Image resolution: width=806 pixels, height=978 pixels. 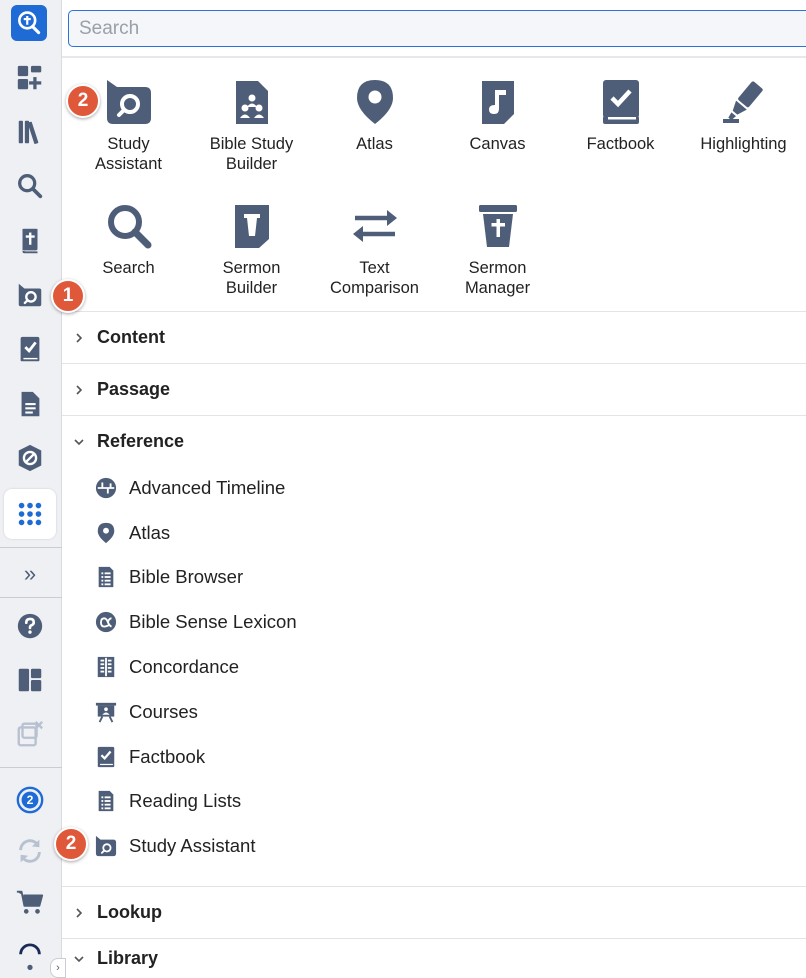 I want to click on reference-item-study-assistant: Study Assistant, so click(x=175, y=846).